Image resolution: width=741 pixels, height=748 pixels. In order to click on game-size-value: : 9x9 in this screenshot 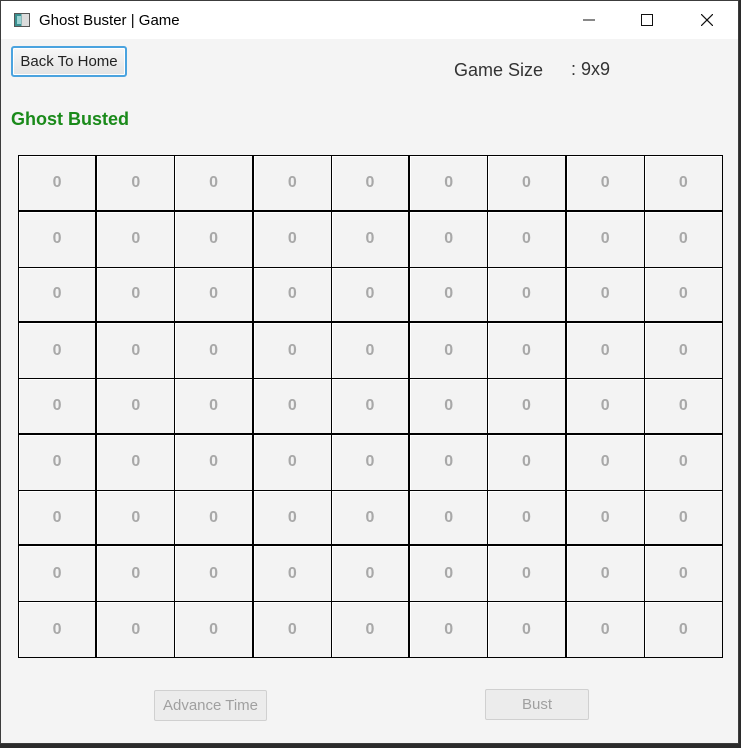, I will do `click(591, 69)`.